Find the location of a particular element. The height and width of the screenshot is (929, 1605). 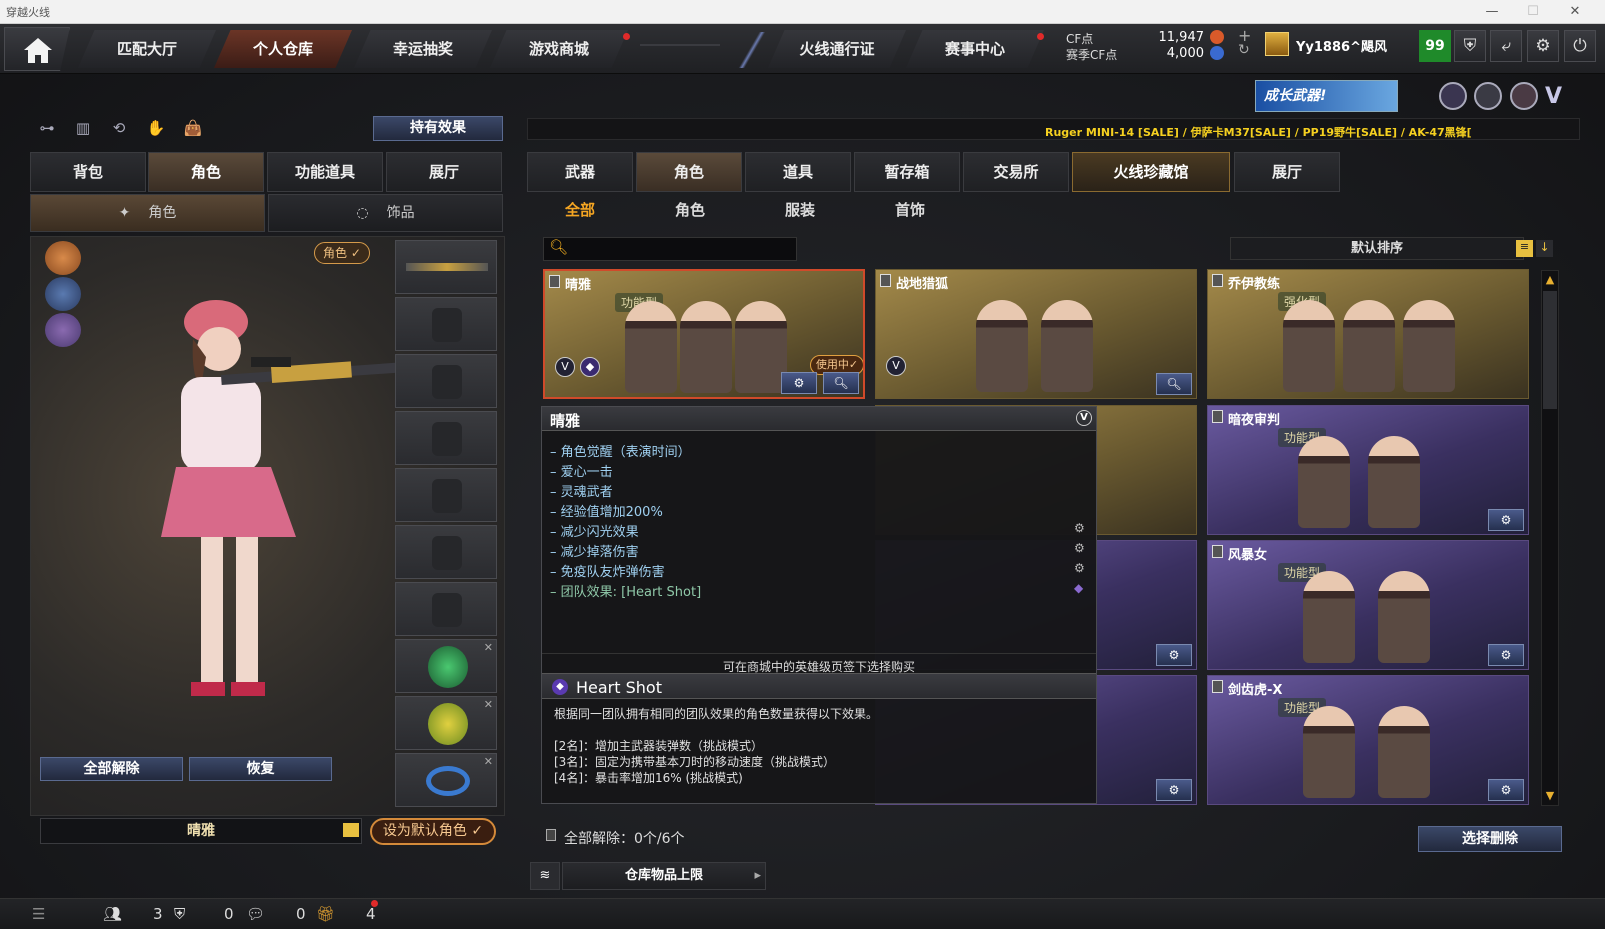

left-tab-backpack: 背包 is located at coordinates (88, 172).